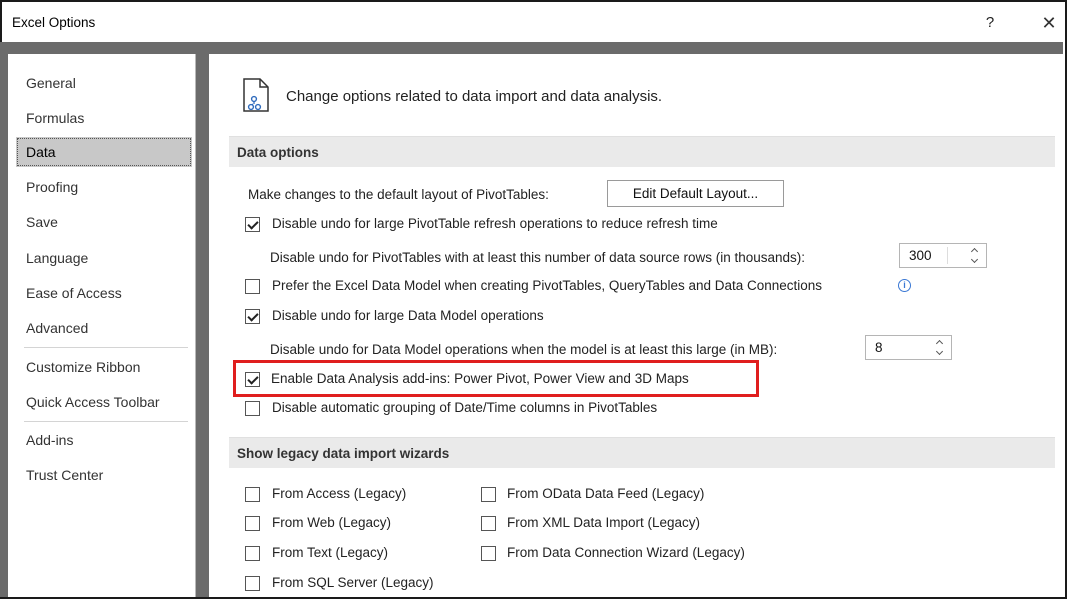  What do you see at coordinates (488, 553) in the screenshot?
I see `legacy-connection-wizard-checkbox` at bounding box center [488, 553].